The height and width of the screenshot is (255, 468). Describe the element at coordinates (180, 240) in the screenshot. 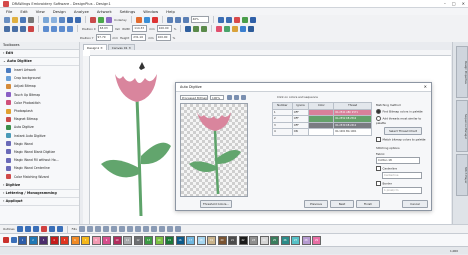

I see `palette-swatch: 16` at that location.